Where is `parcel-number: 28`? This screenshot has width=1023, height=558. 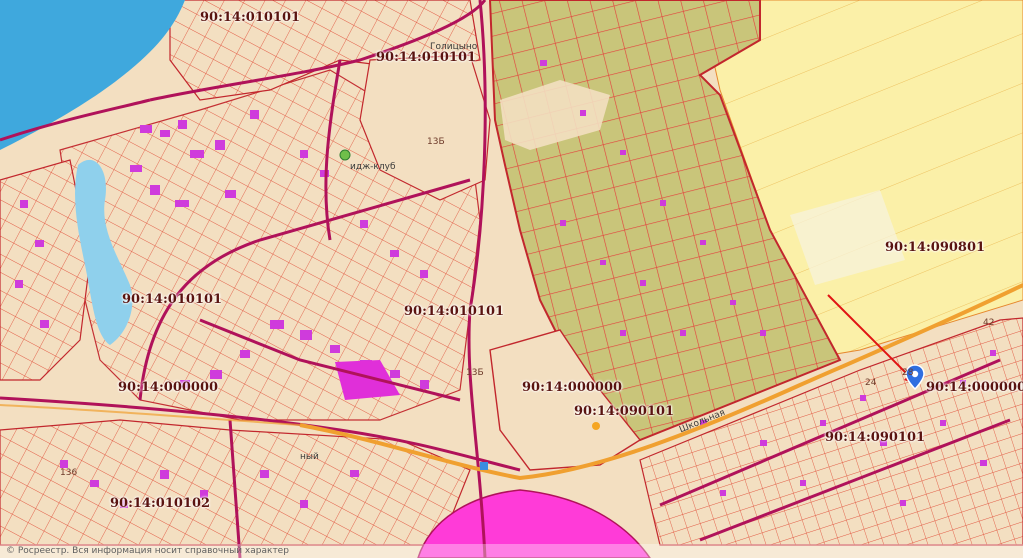
parcel-number: 28 is located at coordinates (908, 373).